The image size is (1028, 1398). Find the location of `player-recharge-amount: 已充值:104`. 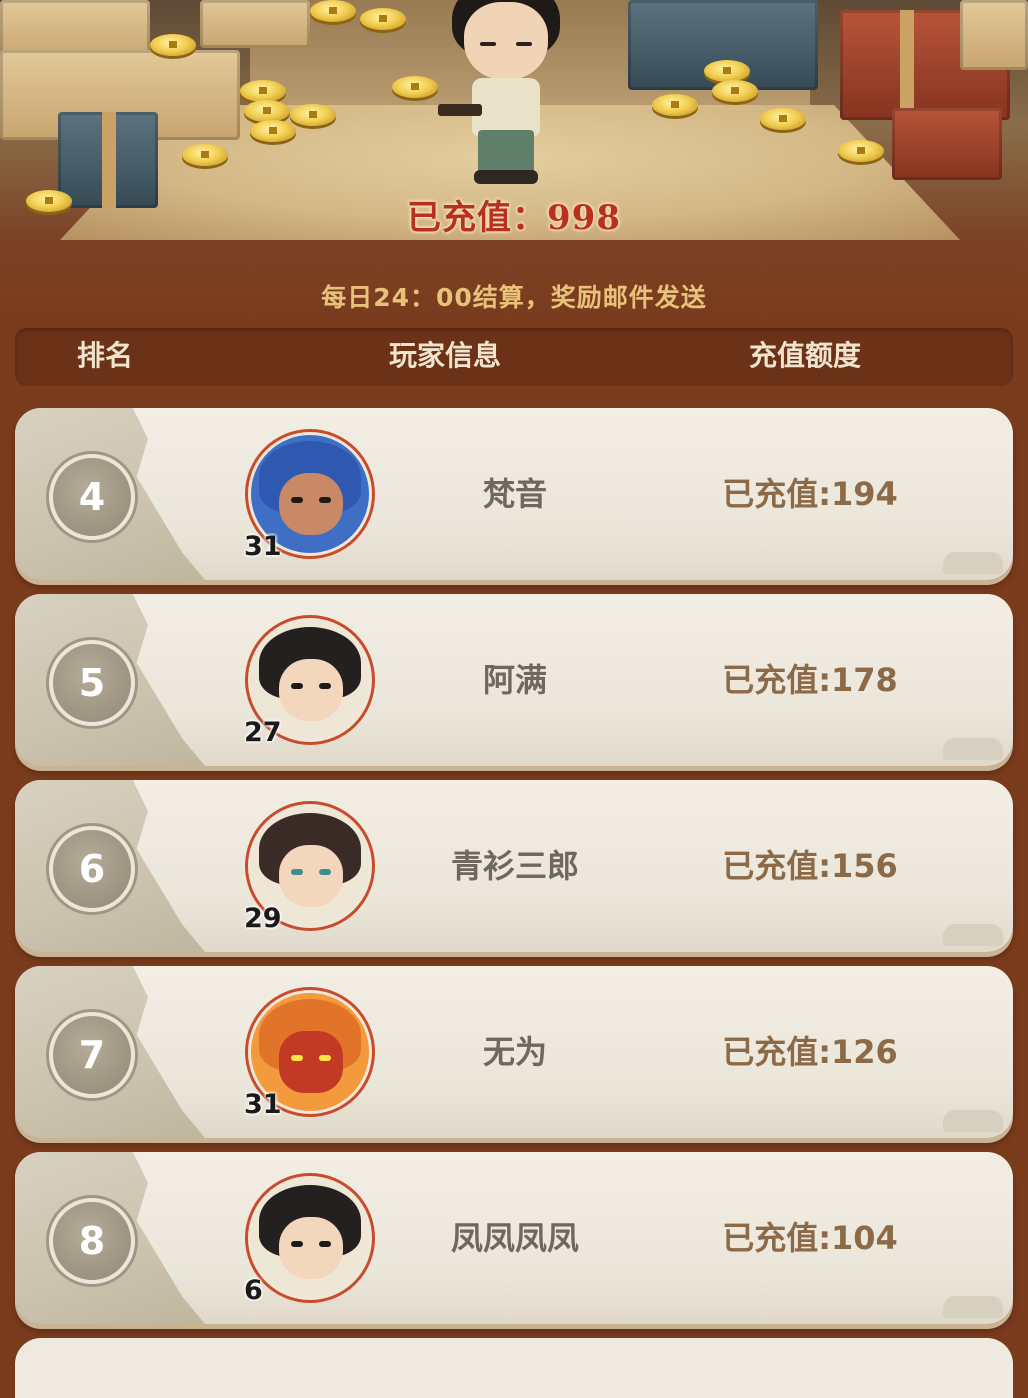

player-recharge-amount: 已充值:104 is located at coordinates (810, 1238).